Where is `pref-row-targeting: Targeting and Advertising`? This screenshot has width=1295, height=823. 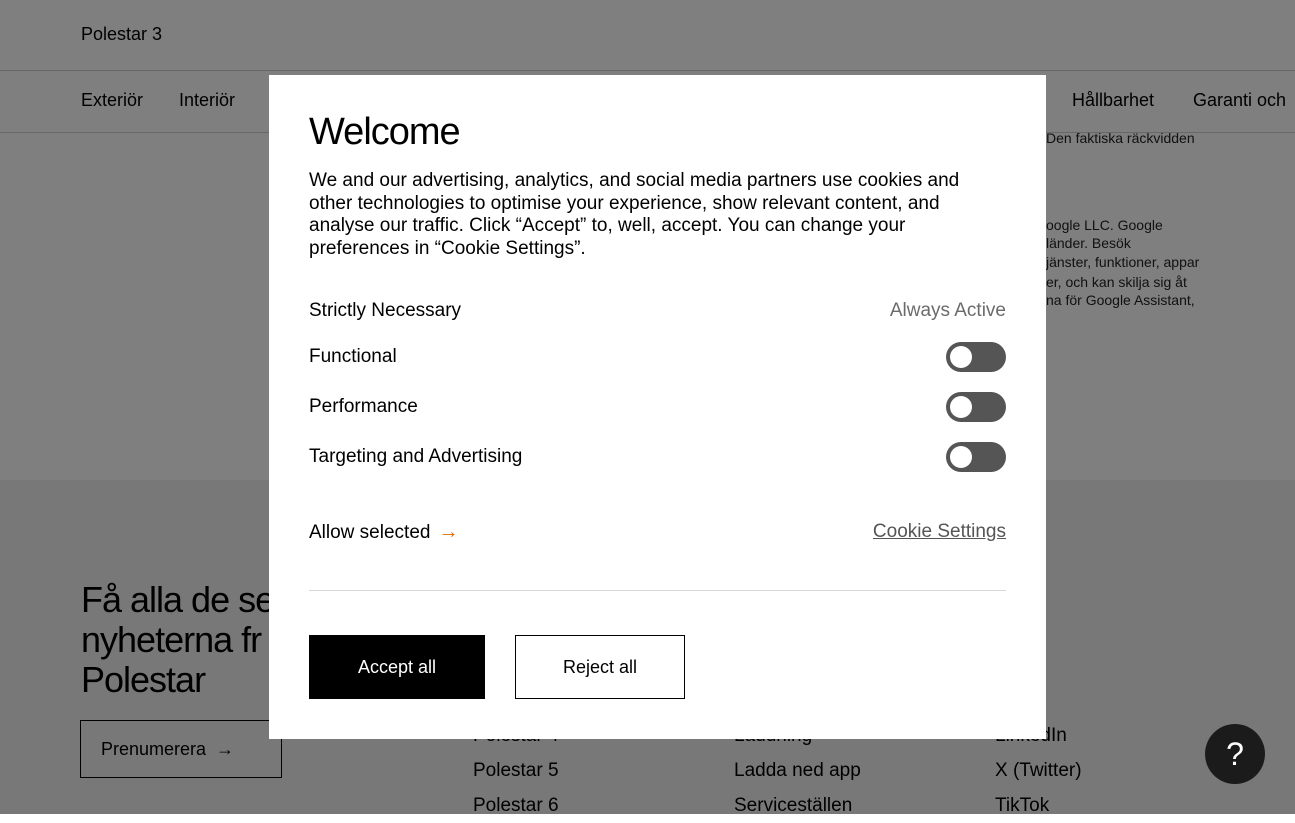 pref-row-targeting: Targeting and Advertising is located at coordinates (657, 457).